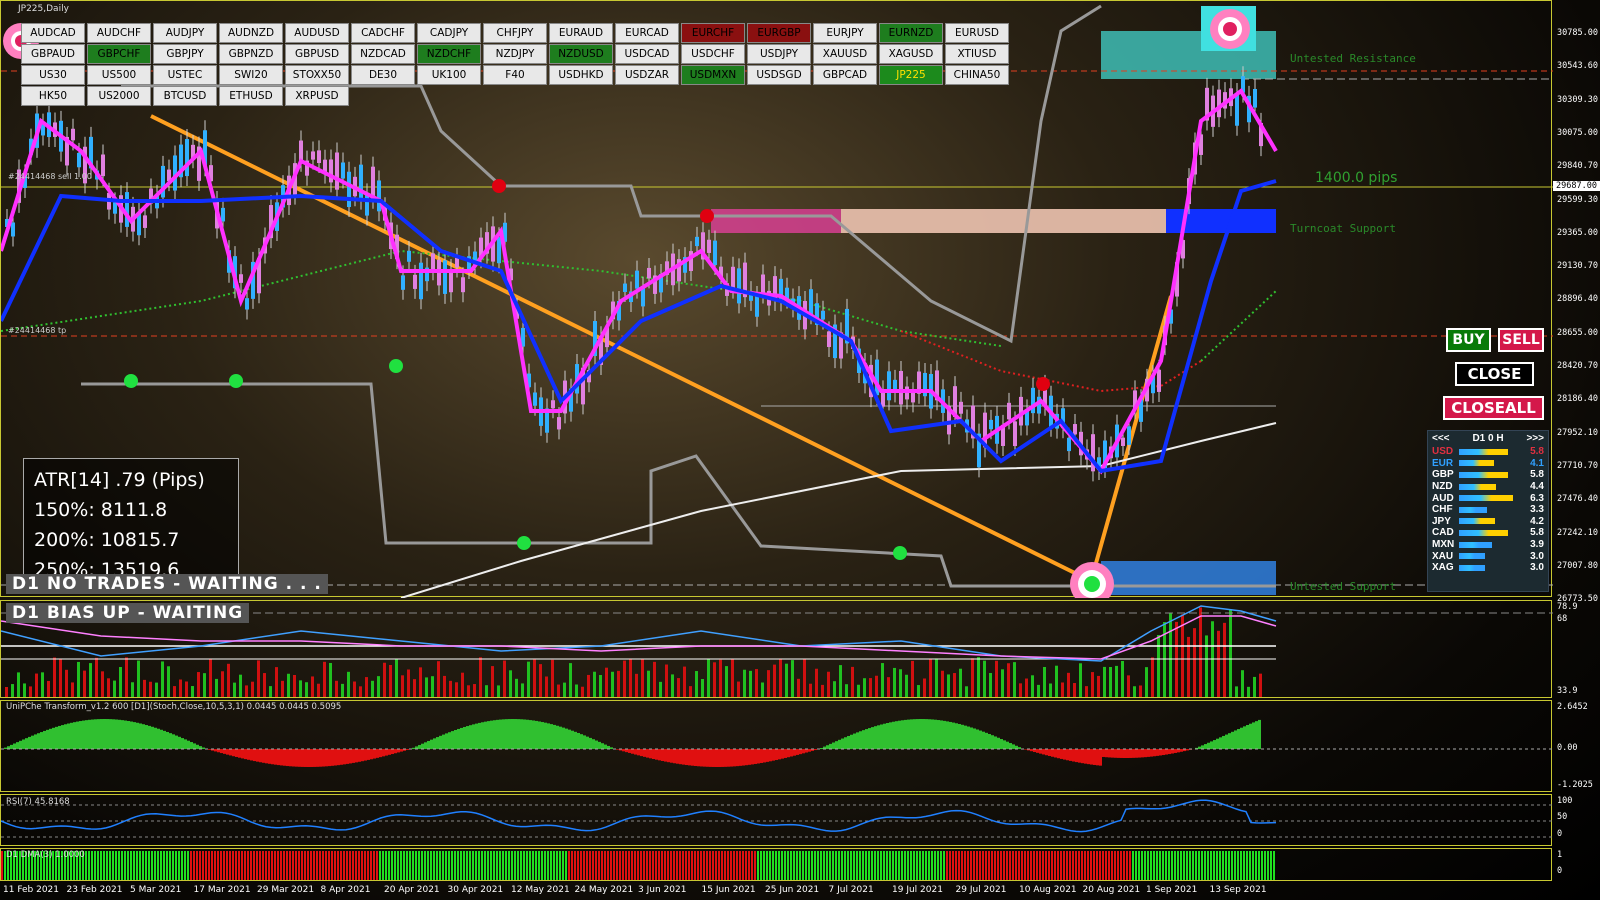  I want to click on symbol-button-chfjpy: CHFJPY, so click(515, 33).